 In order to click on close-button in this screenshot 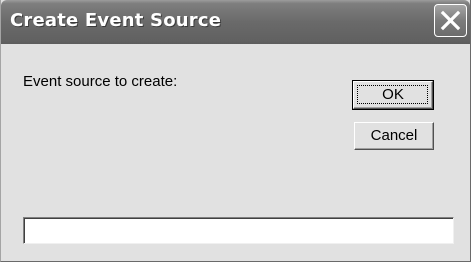, I will do `click(450, 20)`.